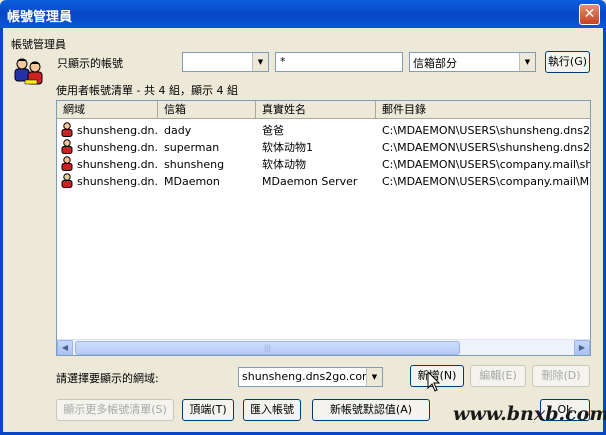 The width and height of the screenshot is (606, 435). I want to click on run-button: 執行(G), so click(567, 62).